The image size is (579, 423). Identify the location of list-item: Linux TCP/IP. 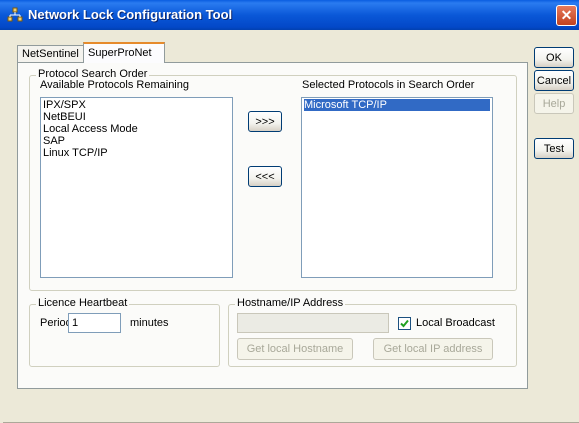
(136, 153).